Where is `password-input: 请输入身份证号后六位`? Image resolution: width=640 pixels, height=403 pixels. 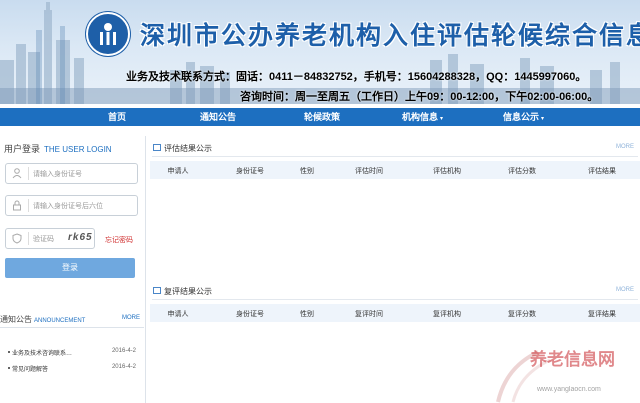
password-input: 请输入身份证号后六位 is located at coordinates (71, 205).